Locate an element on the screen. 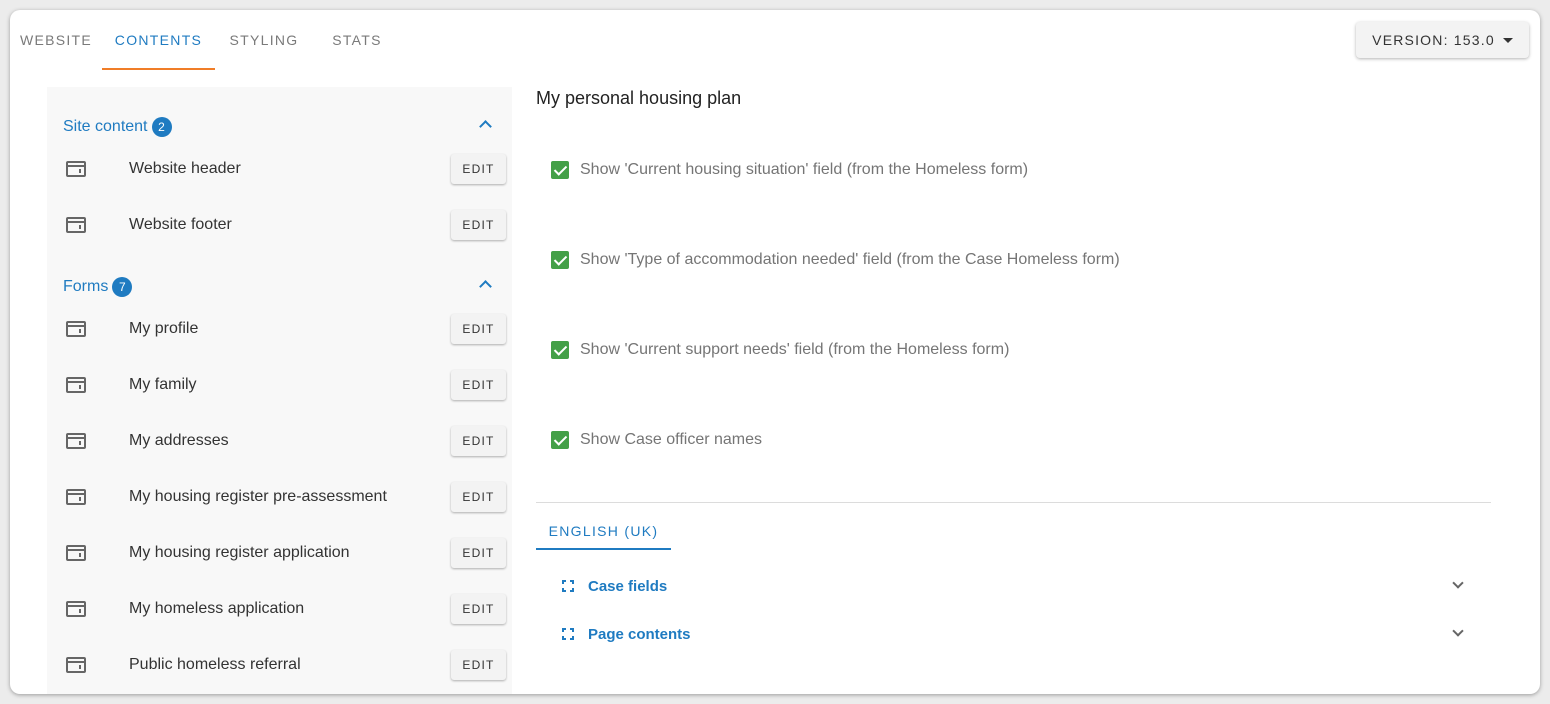  accordion-page-contents: Page contents is located at coordinates (1013, 634).